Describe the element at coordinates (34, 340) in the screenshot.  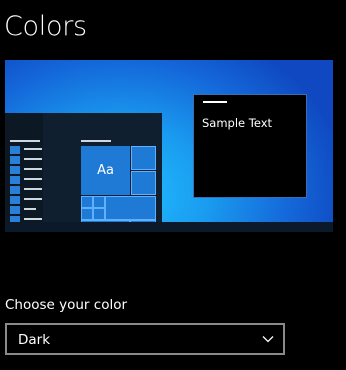
I see `color-mode-selected-value: Dark` at that location.